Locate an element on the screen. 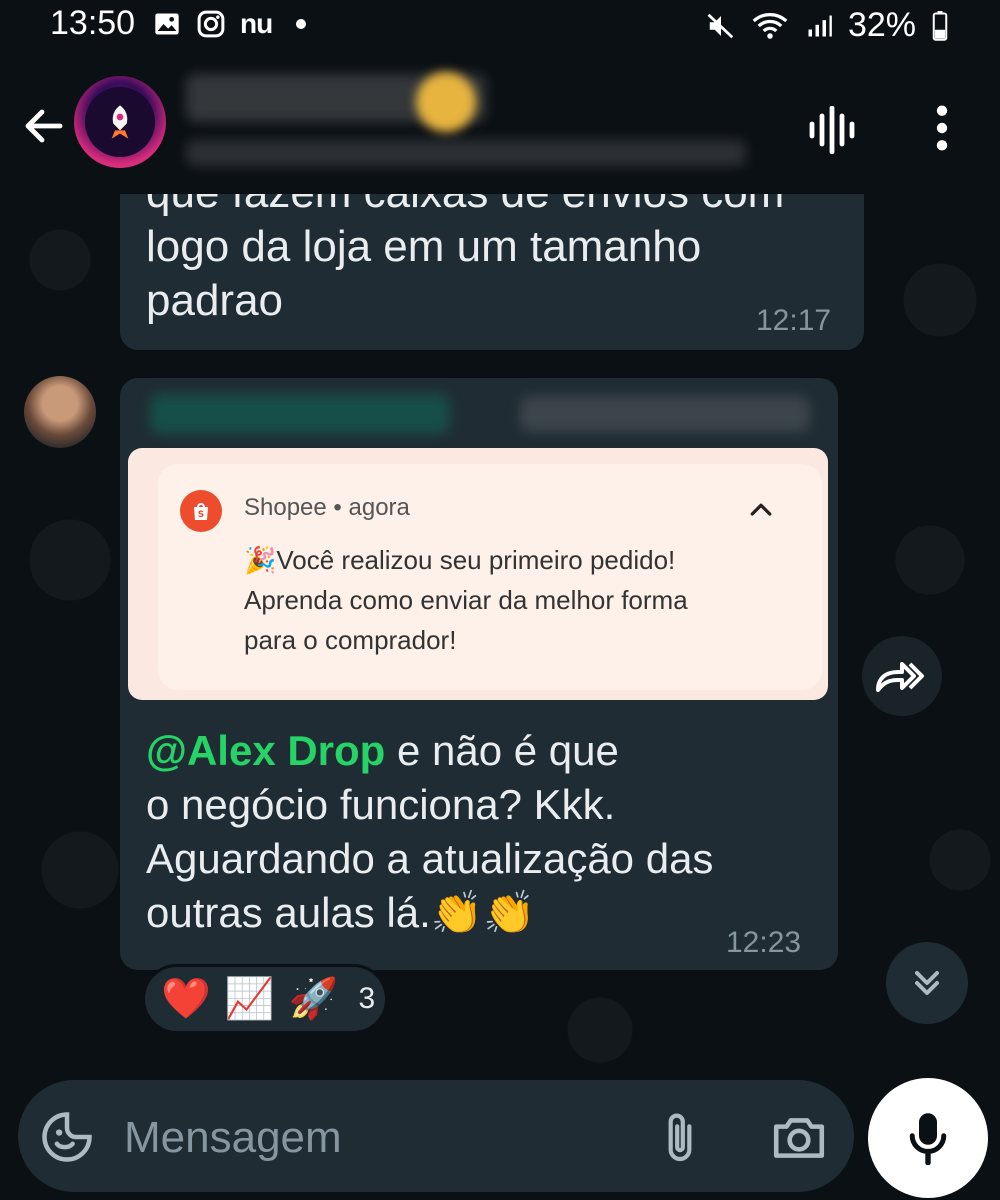  contact-subtitle-blurred is located at coordinates (466, 153).